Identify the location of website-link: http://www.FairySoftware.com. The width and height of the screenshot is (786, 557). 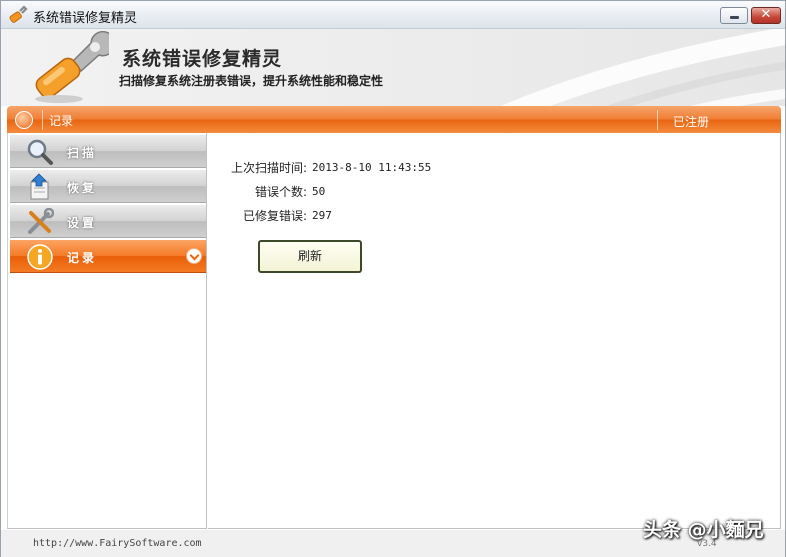
(117, 543).